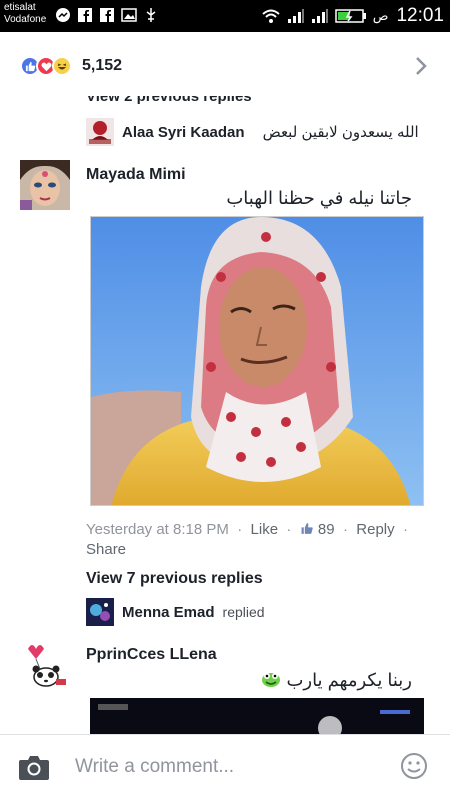 Image resolution: width=450 pixels, height=800 pixels. Describe the element at coordinates (295, 16) in the screenshot. I see `signal-icon` at that location.